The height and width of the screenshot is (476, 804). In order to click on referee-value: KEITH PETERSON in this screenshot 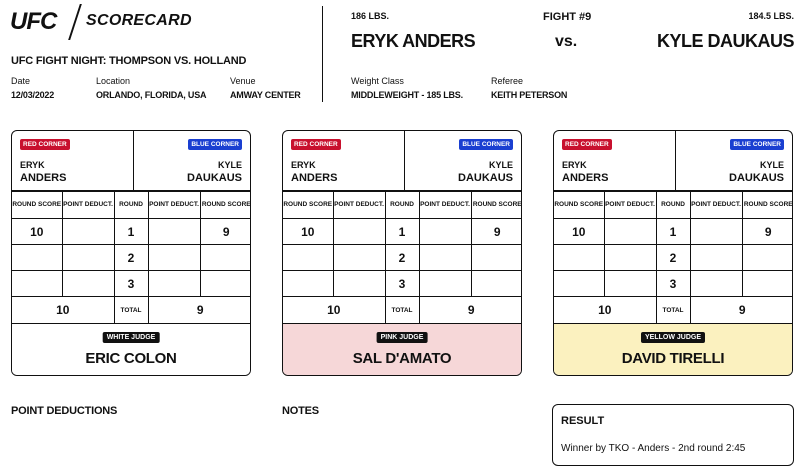, I will do `click(529, 95)`.